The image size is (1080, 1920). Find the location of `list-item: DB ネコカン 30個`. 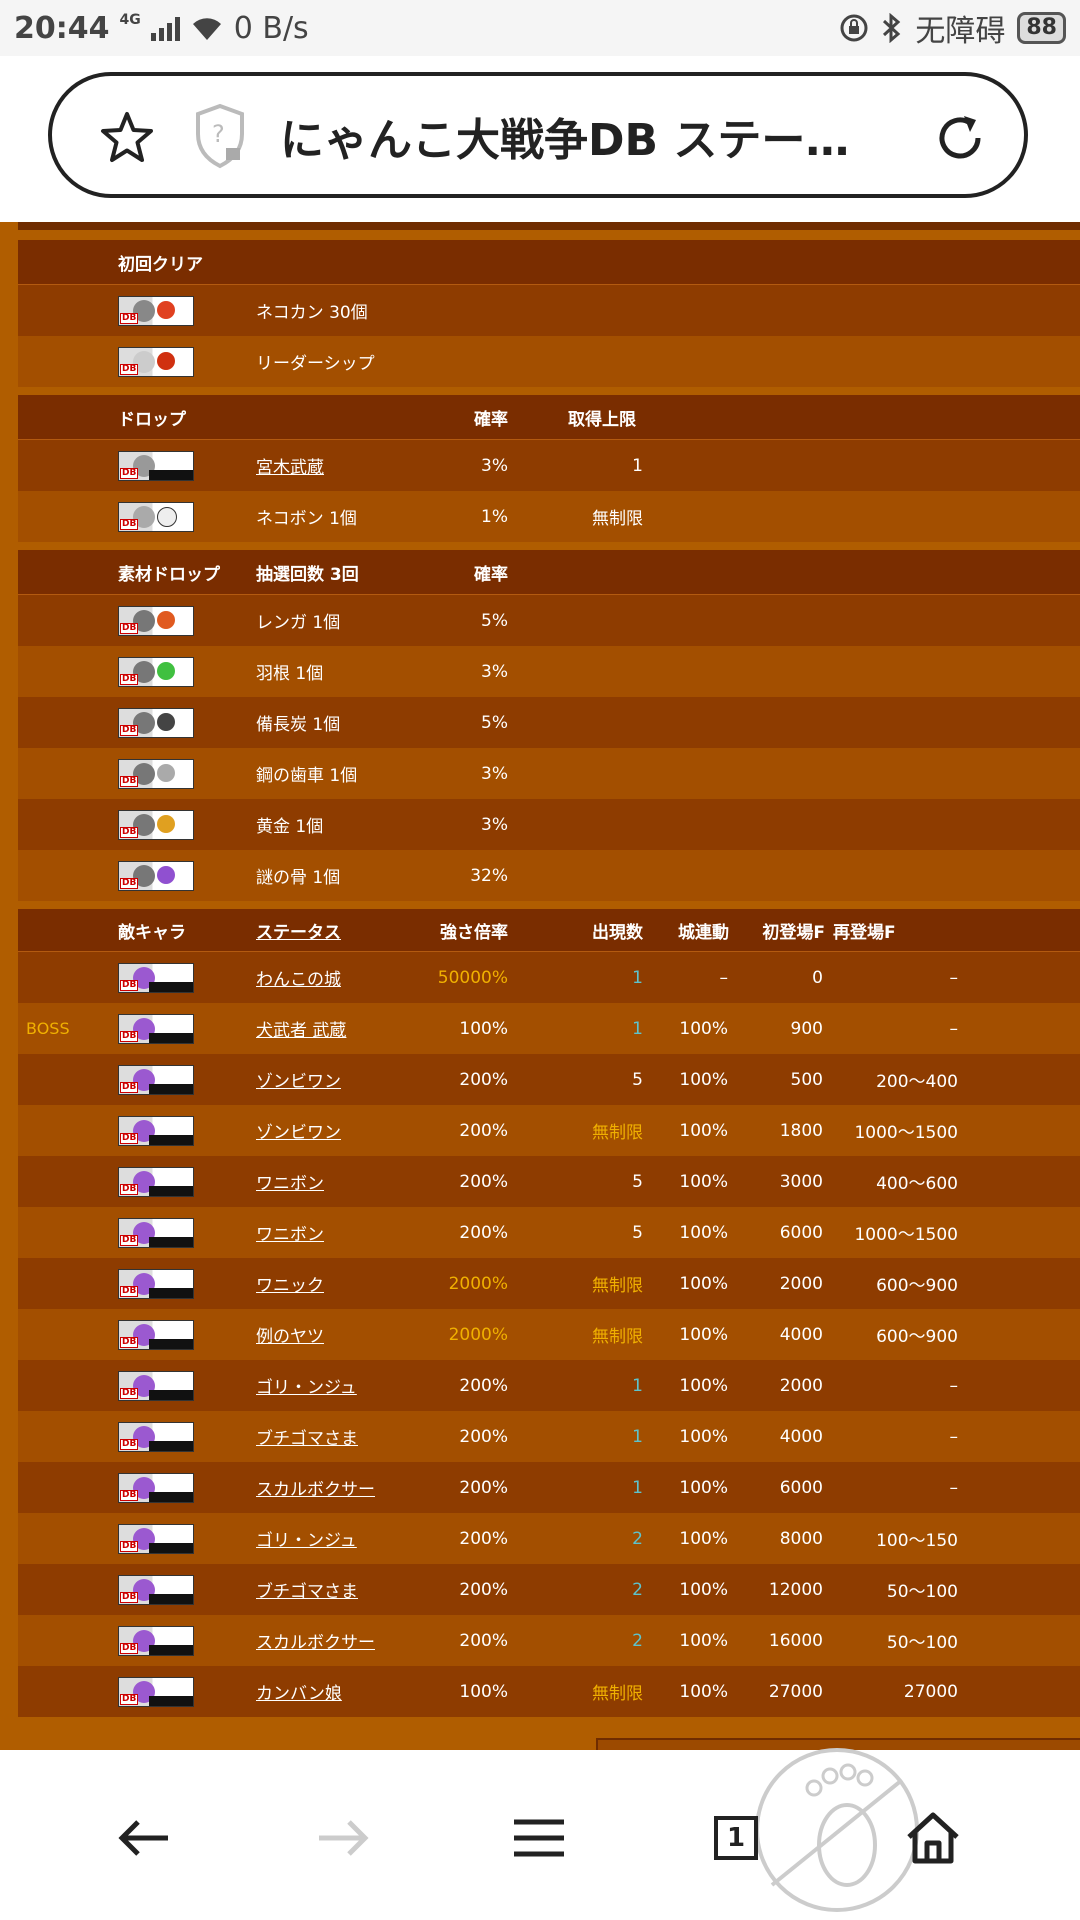

list-item: DB ネコカン 30個 is located at coordinates (549, 310).